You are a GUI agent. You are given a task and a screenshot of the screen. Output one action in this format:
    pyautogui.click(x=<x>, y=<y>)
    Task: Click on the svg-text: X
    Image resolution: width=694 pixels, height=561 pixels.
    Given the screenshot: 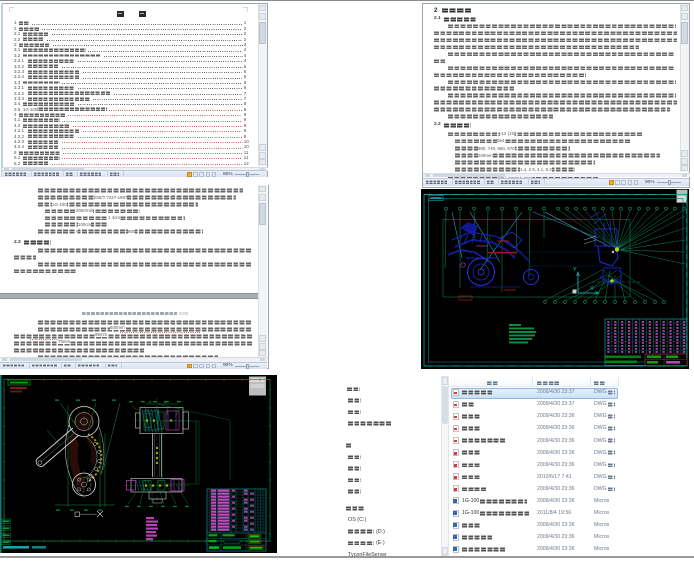 What is the action you would take?
    pyautogui.click(x=592, y=289)
    